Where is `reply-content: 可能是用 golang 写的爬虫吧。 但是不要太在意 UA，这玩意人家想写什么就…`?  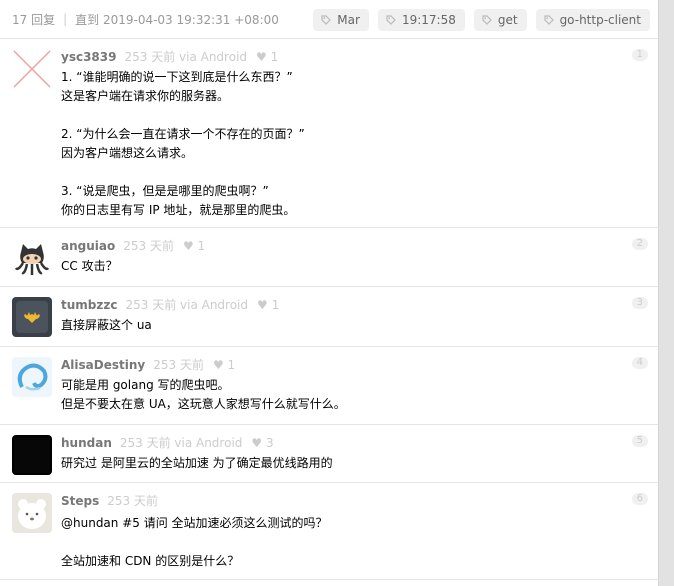
reply-content: 可能是用 golang 写的爬虫吧。 但是不要太在意 UA，这玩意人家想写什么就… is located at coordinates (203, 394).